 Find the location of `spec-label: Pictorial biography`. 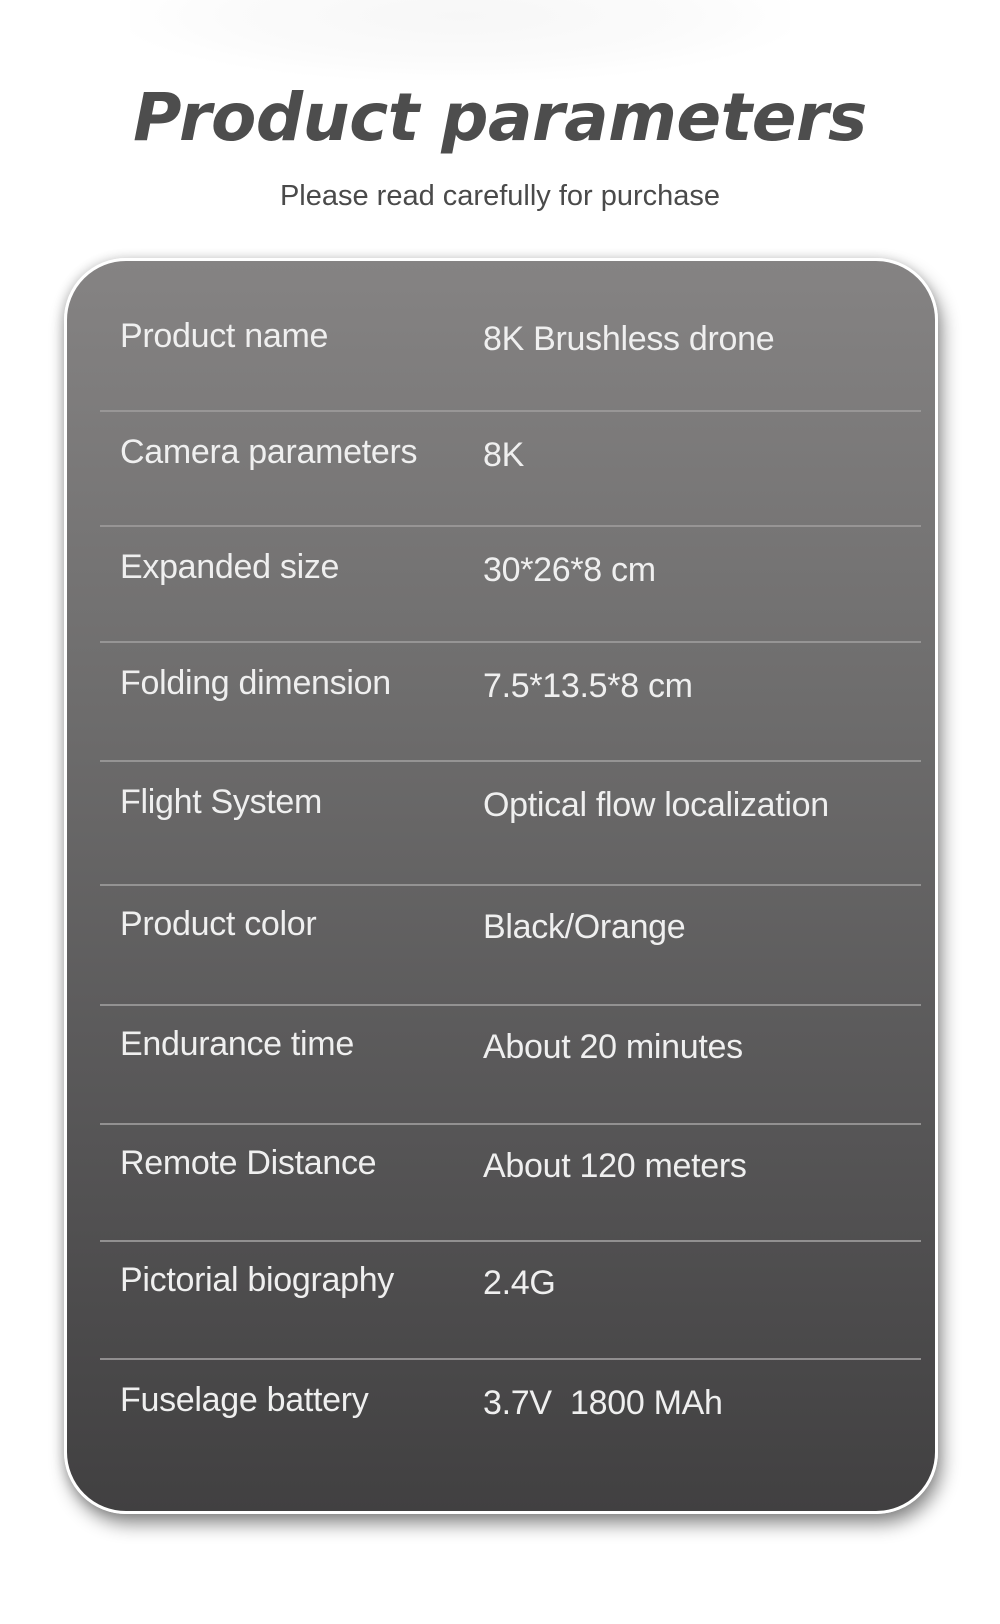

spec-label: Pictorial biography is located at coordinates (257, 1280).